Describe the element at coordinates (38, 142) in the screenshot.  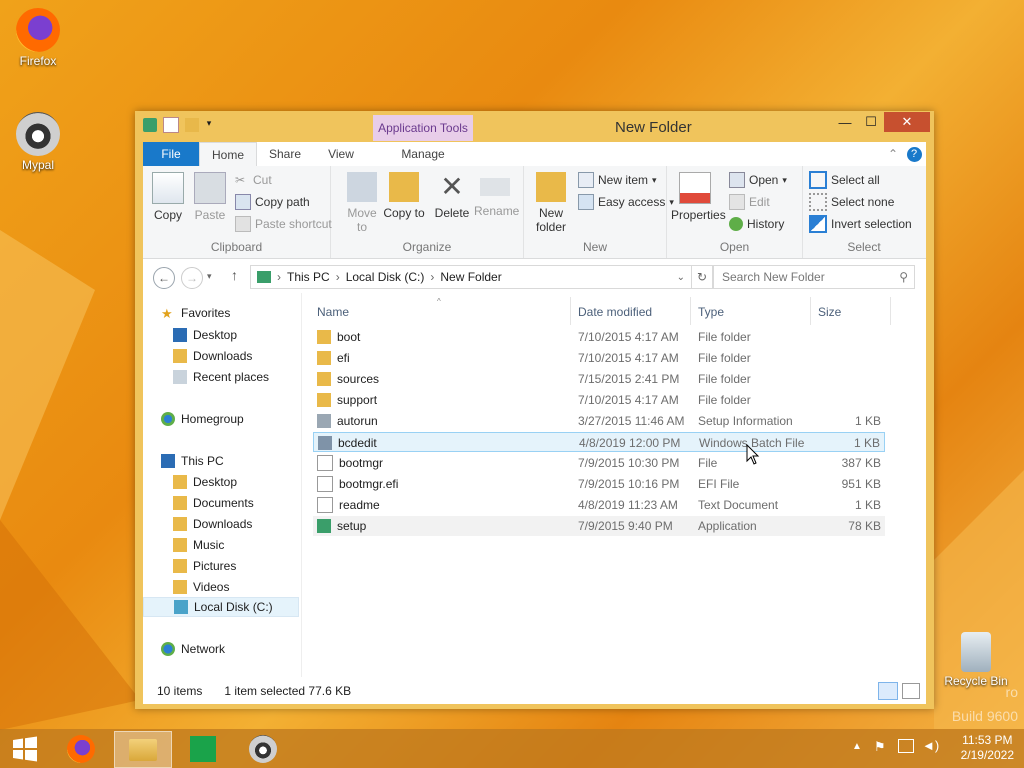
I see `desktop-icon-mypal: Mypal` at that location.